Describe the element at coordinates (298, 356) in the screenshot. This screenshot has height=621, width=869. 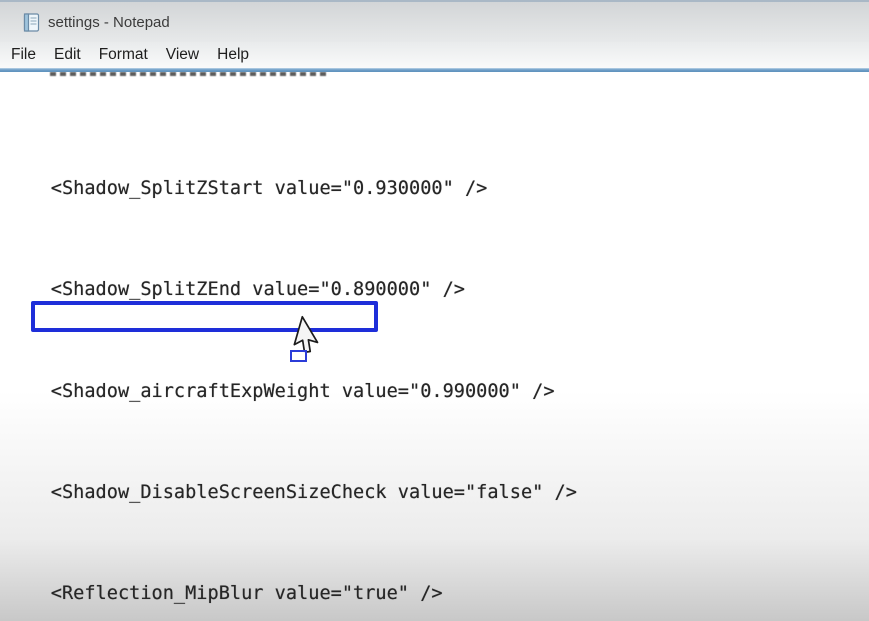
I see `click-marker` at that location.